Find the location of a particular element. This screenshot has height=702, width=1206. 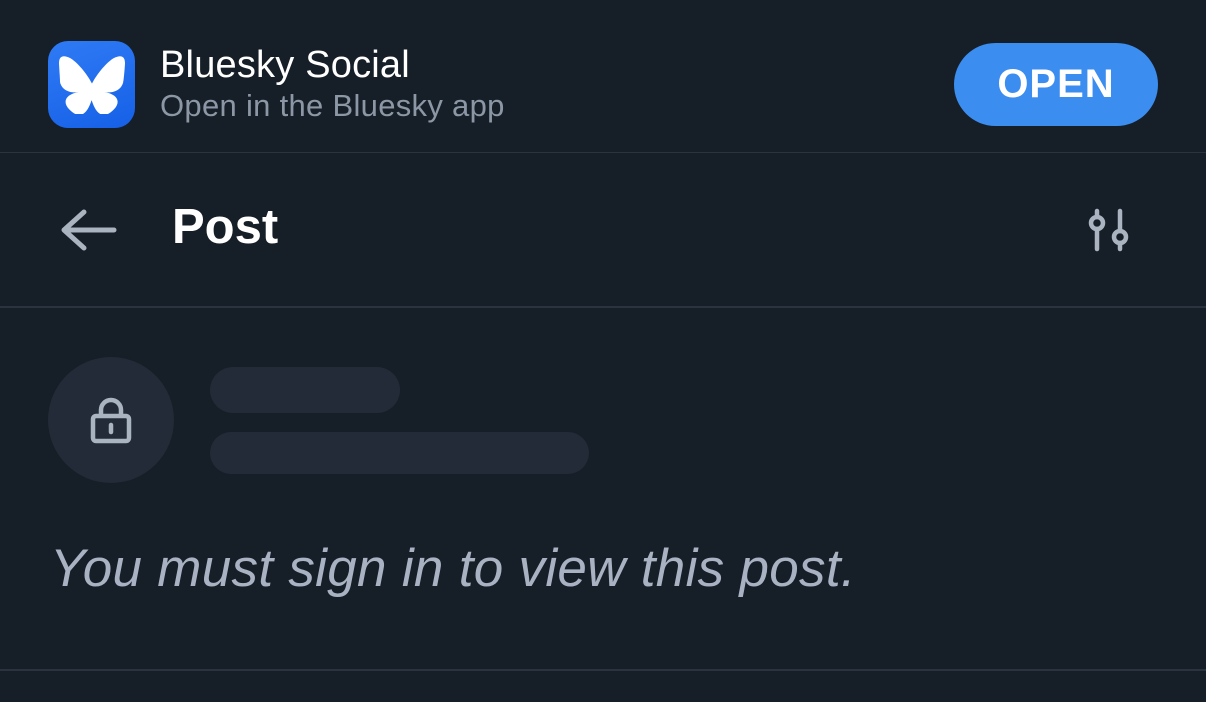

arrow-left-icon is located at coordinates (89, 230).